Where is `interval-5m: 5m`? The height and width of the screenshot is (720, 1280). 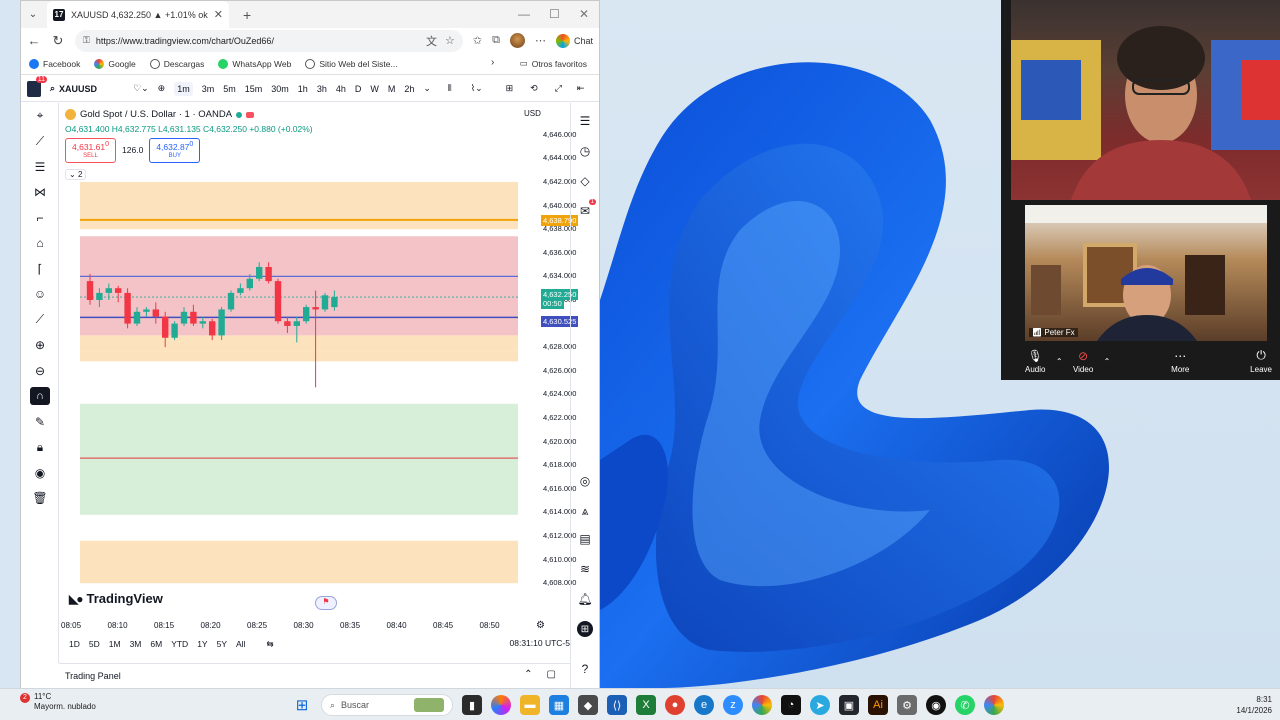
interval-5m: 5m is located at coordinates (229, 89).